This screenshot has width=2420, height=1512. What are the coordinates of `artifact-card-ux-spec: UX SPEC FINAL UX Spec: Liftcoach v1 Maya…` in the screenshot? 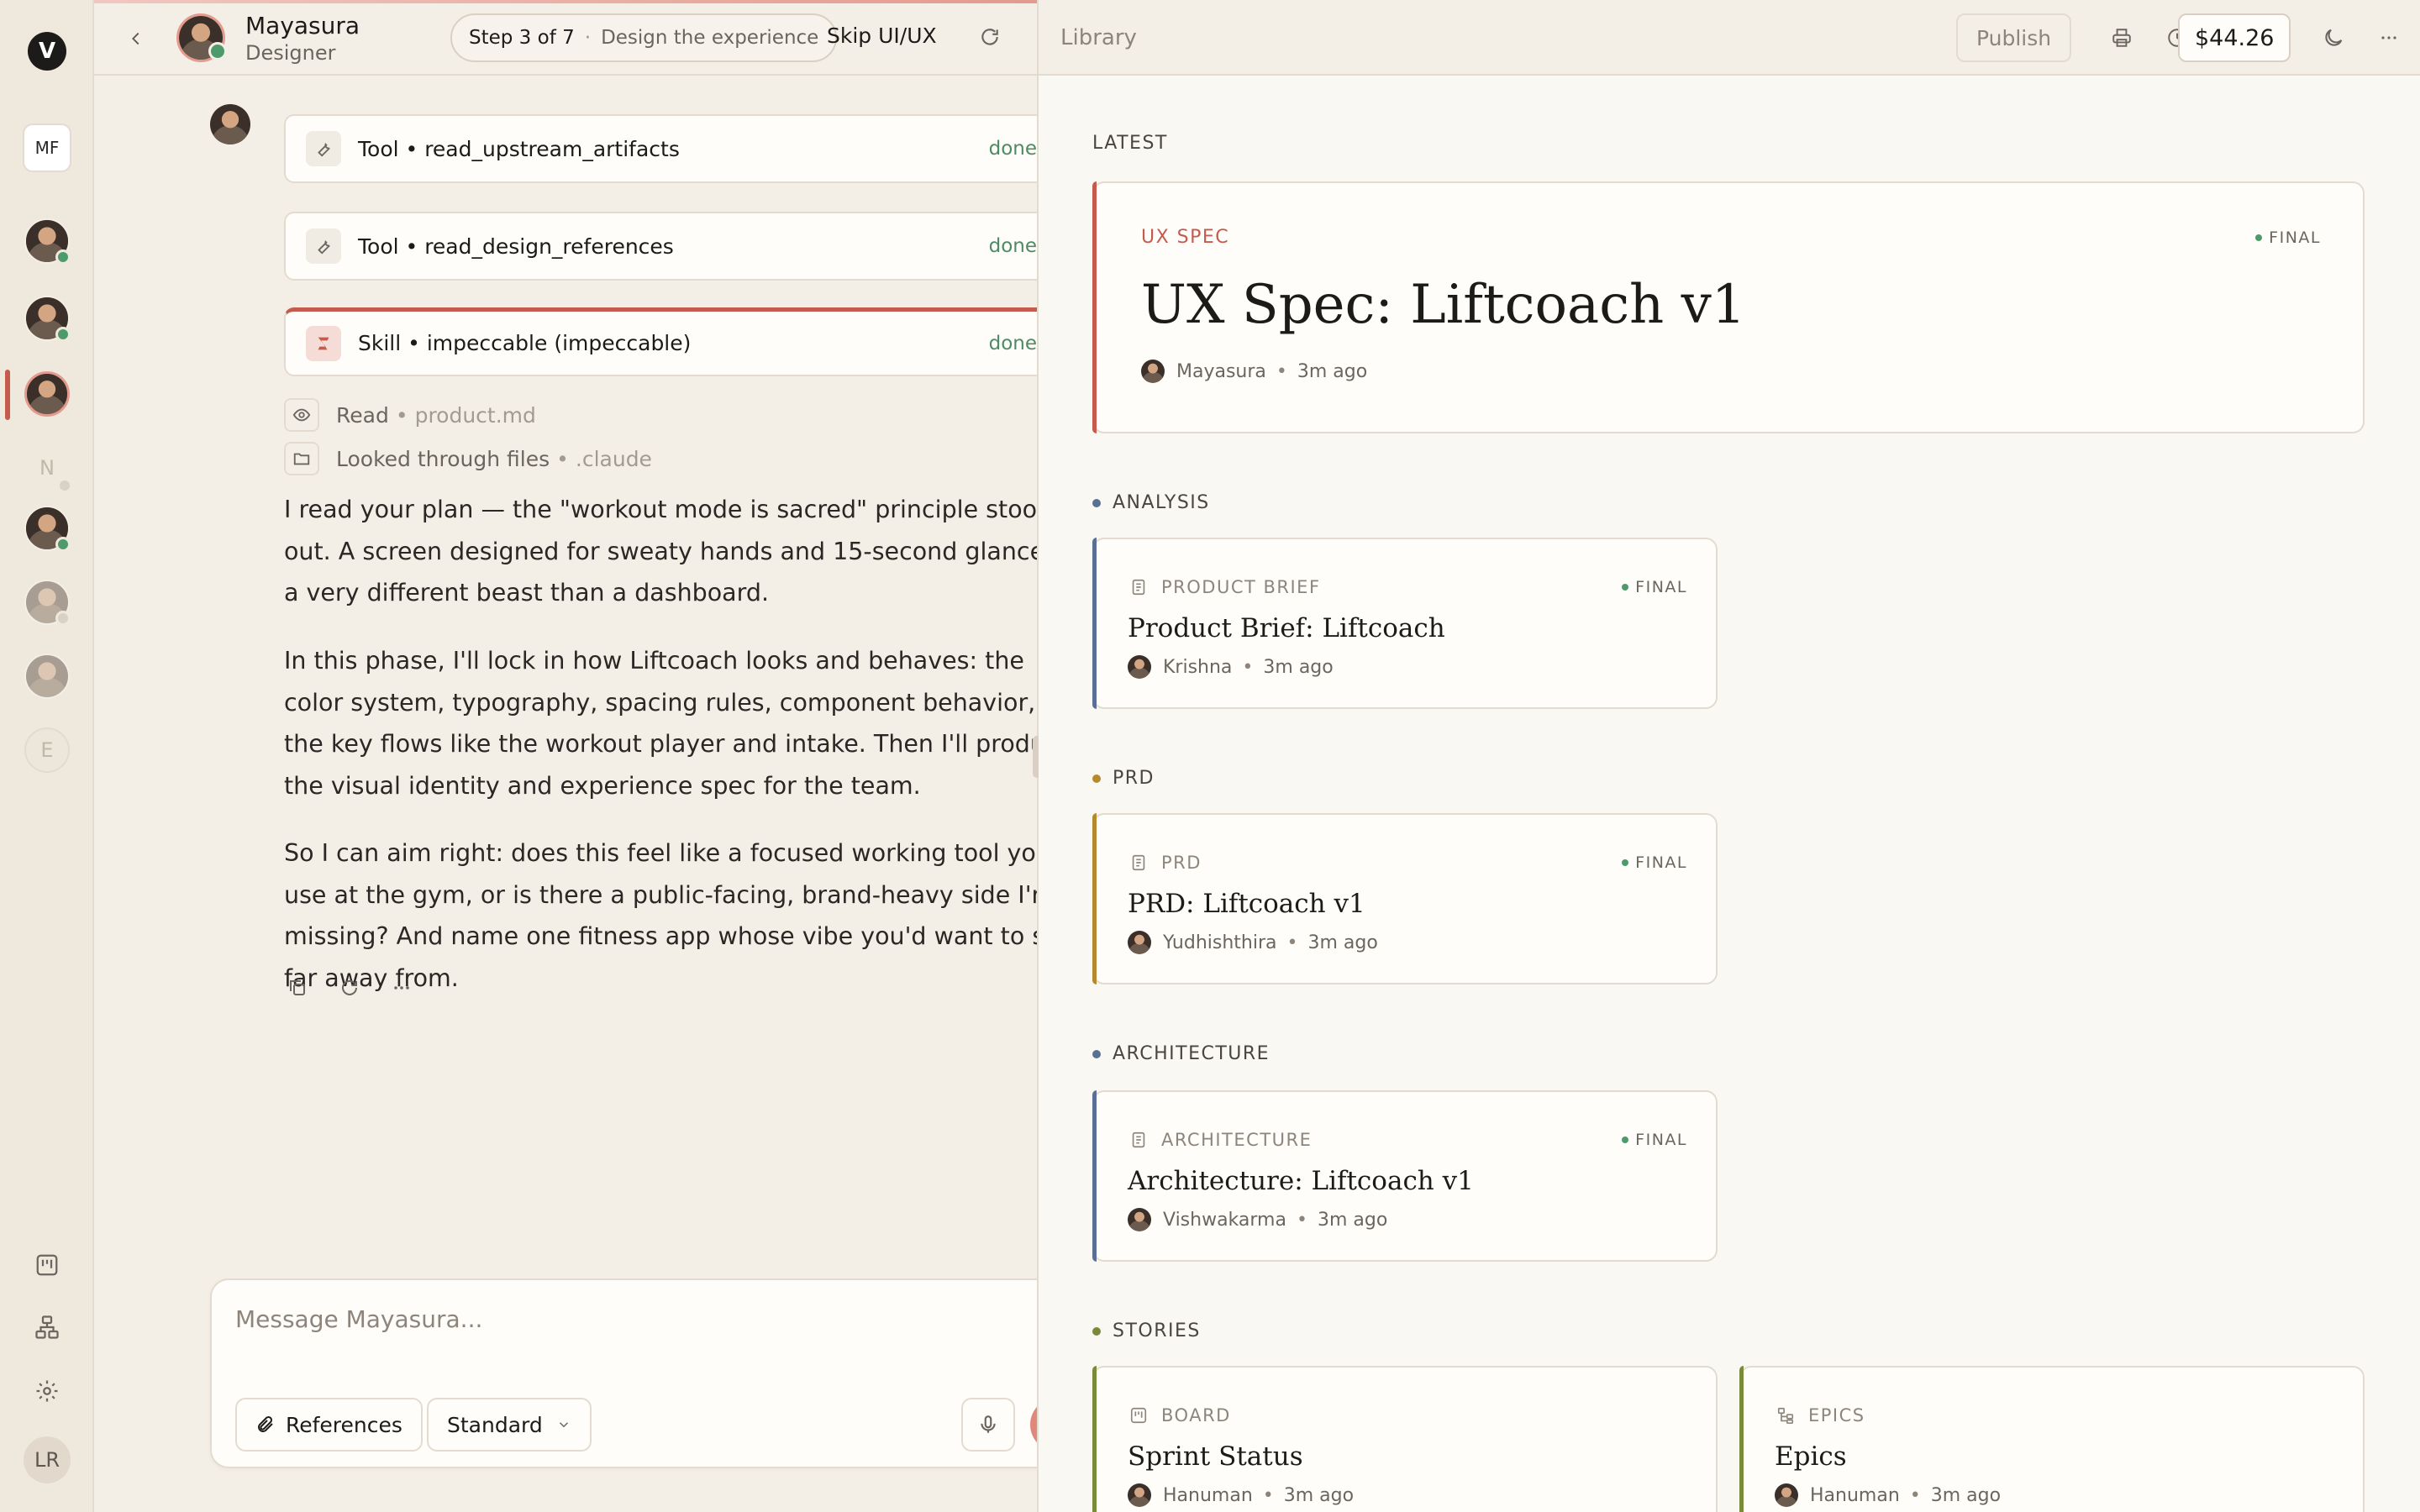 It's located at (1729, 307).